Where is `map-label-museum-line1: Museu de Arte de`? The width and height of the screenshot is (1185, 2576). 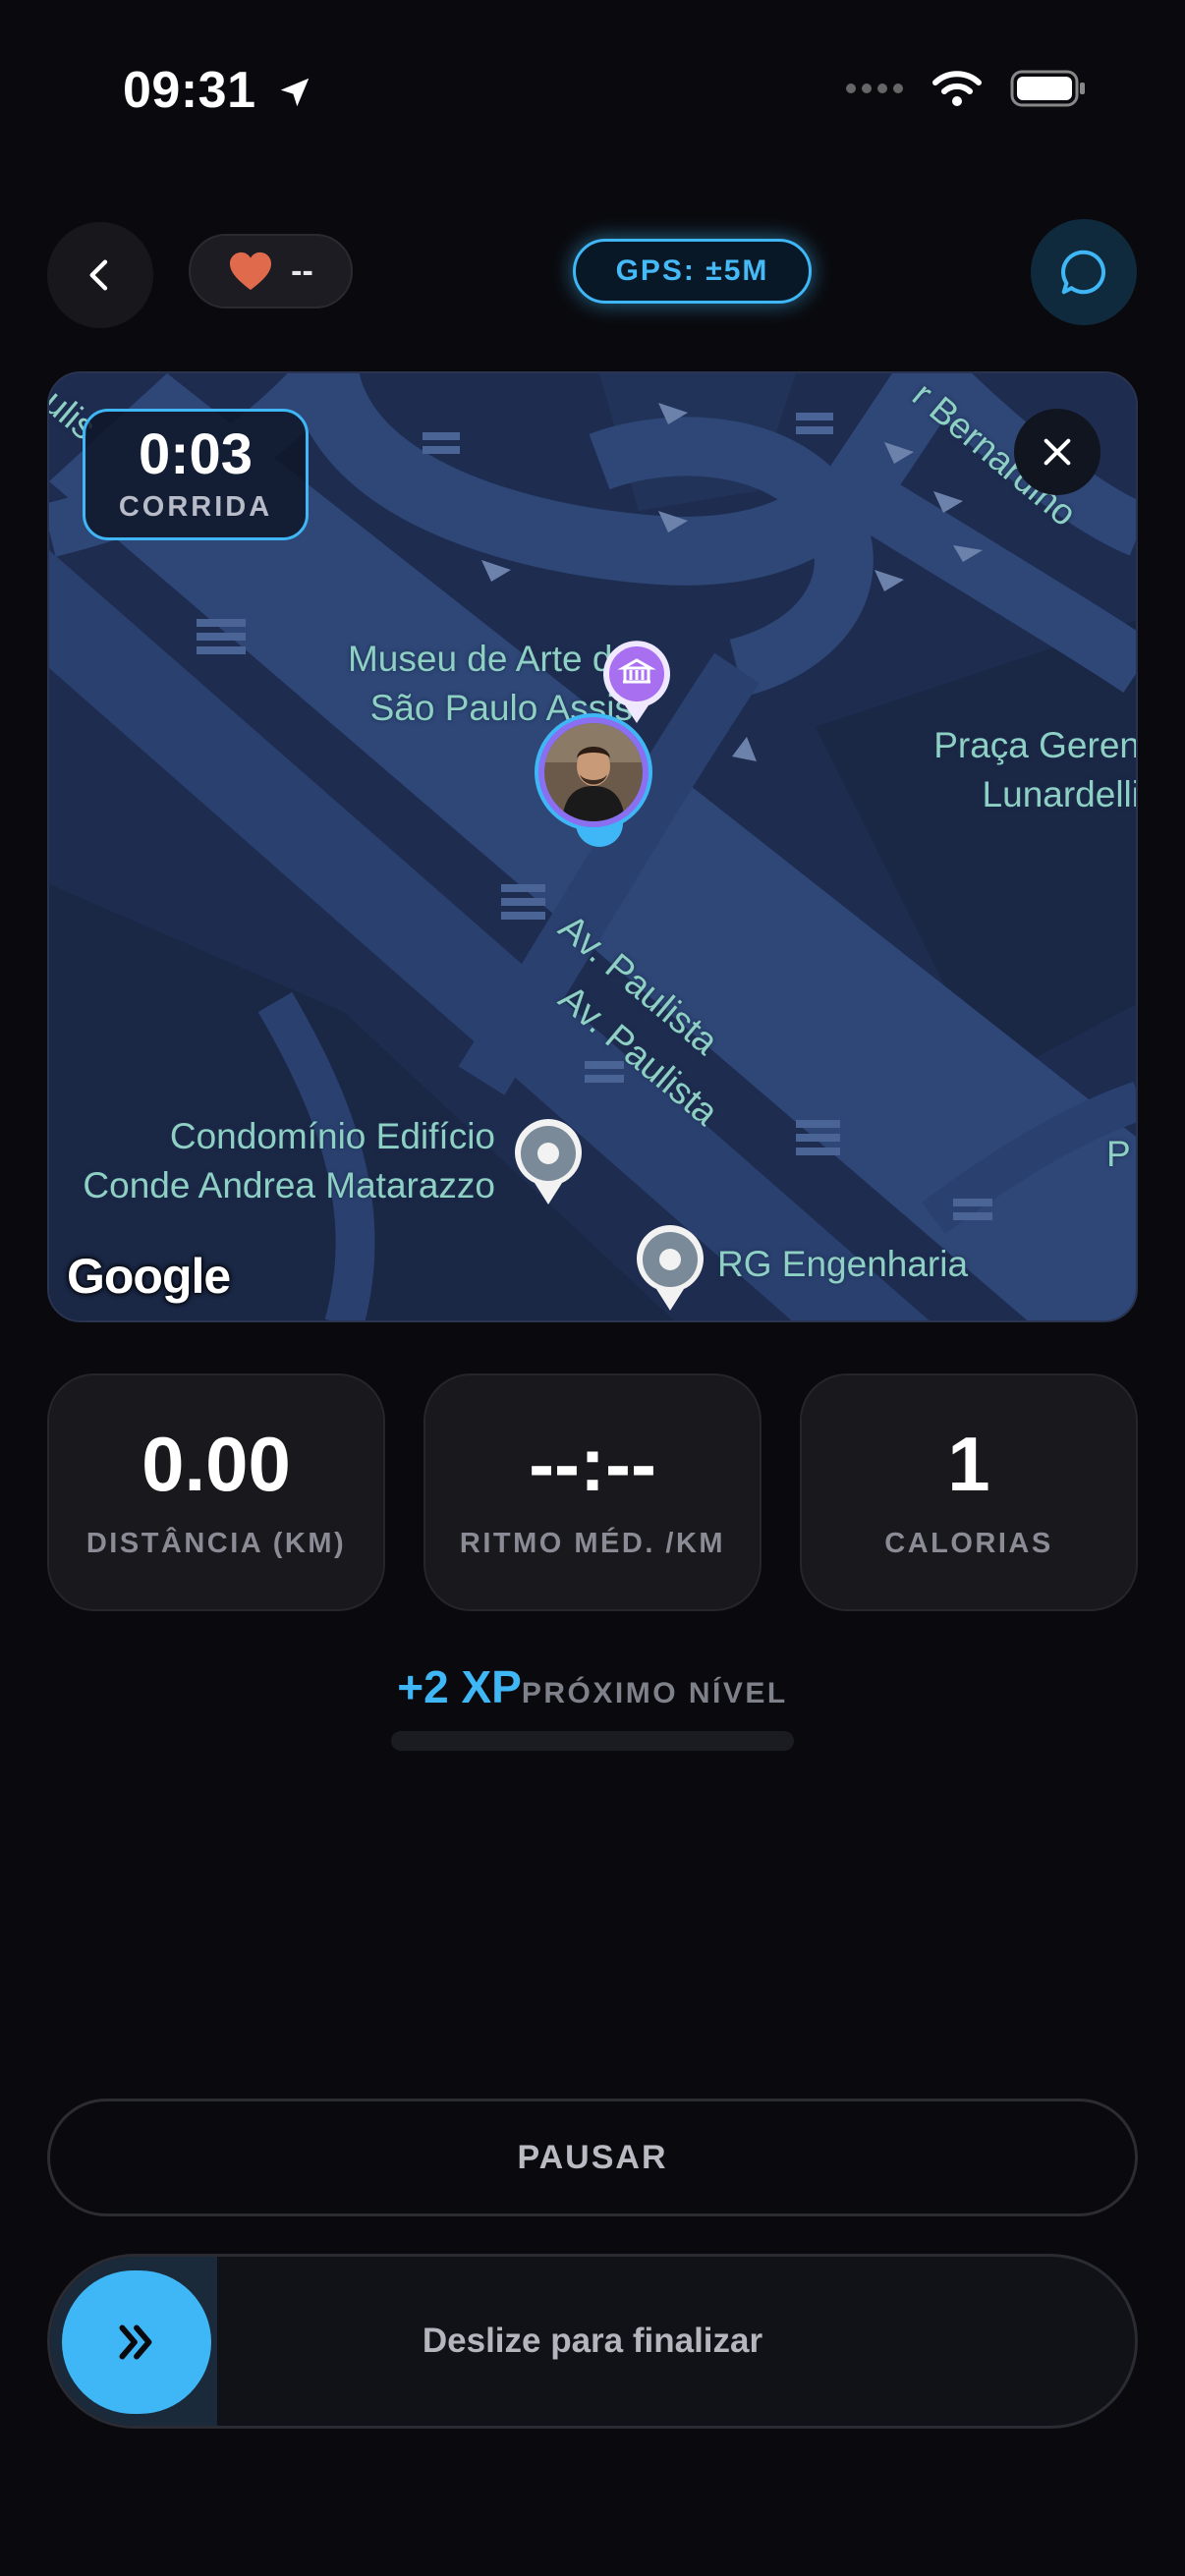
map-label-museum-line1: Museu de Arte de is located at coordinates (490, 659).